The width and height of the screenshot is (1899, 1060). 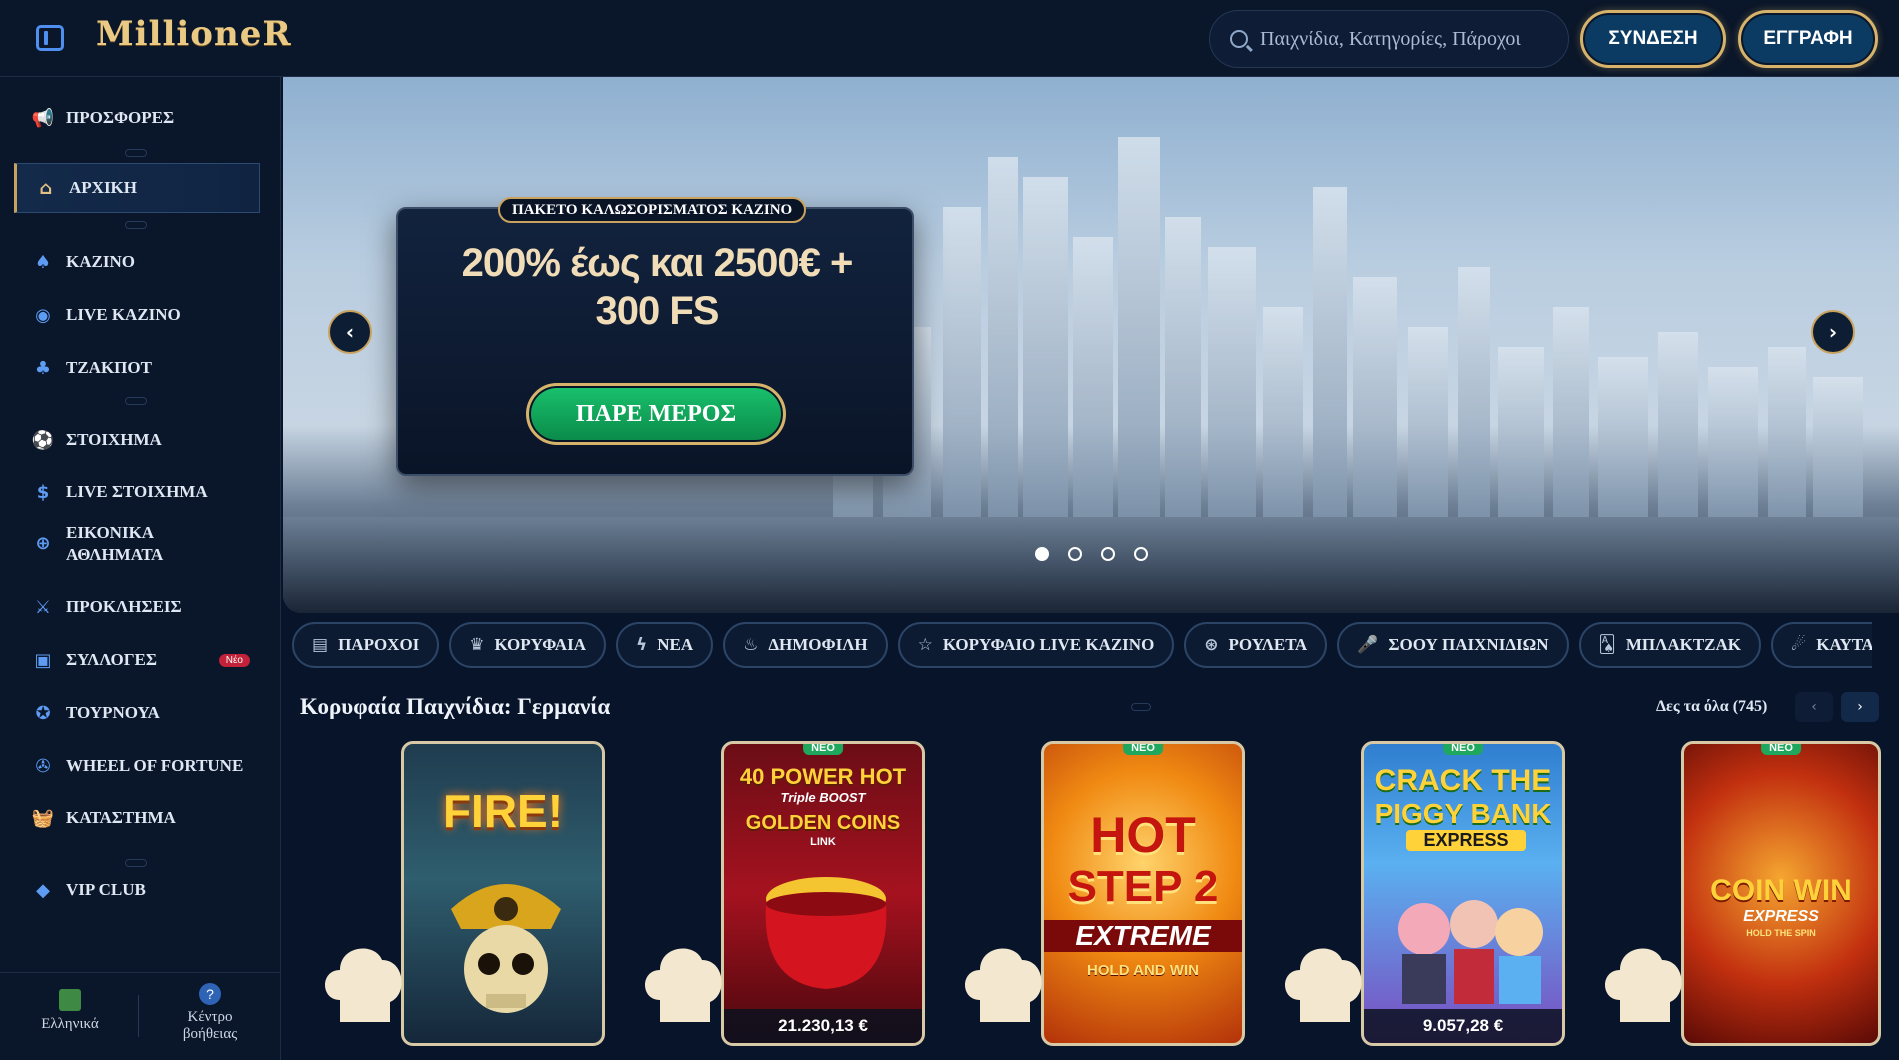 What do you see at coordinates (46, 188) in the screenshot?
I see `home-icon: ⌂` at bounding box center [46, 188].